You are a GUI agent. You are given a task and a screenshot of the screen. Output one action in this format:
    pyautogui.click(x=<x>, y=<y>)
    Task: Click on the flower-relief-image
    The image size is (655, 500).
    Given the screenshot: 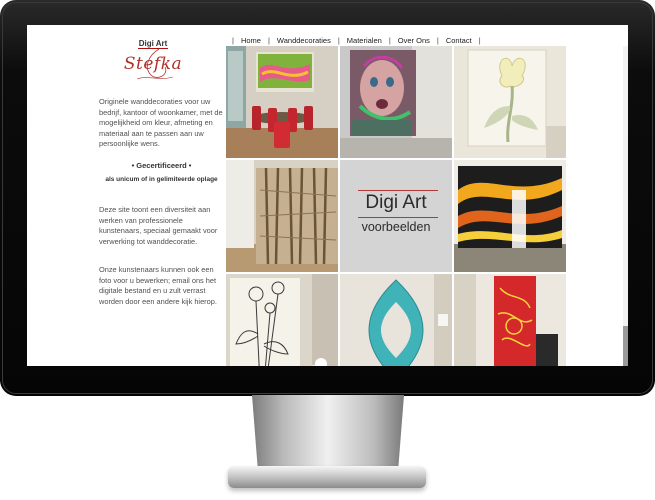 What is the action you would take?
    pyautogui.click(x=510, y=102)
    